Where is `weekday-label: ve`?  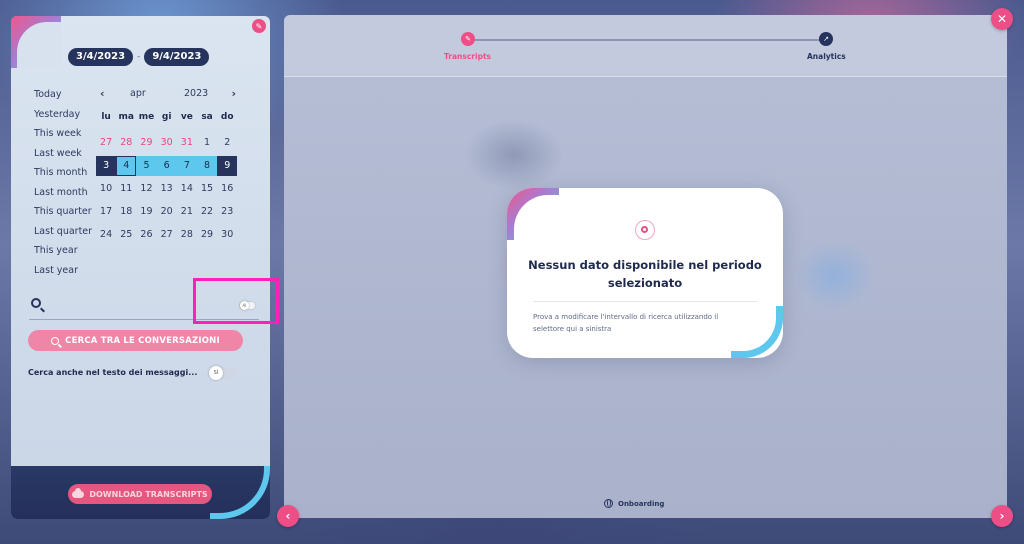 weekday-label: ve is located at coordinates (186, 117).